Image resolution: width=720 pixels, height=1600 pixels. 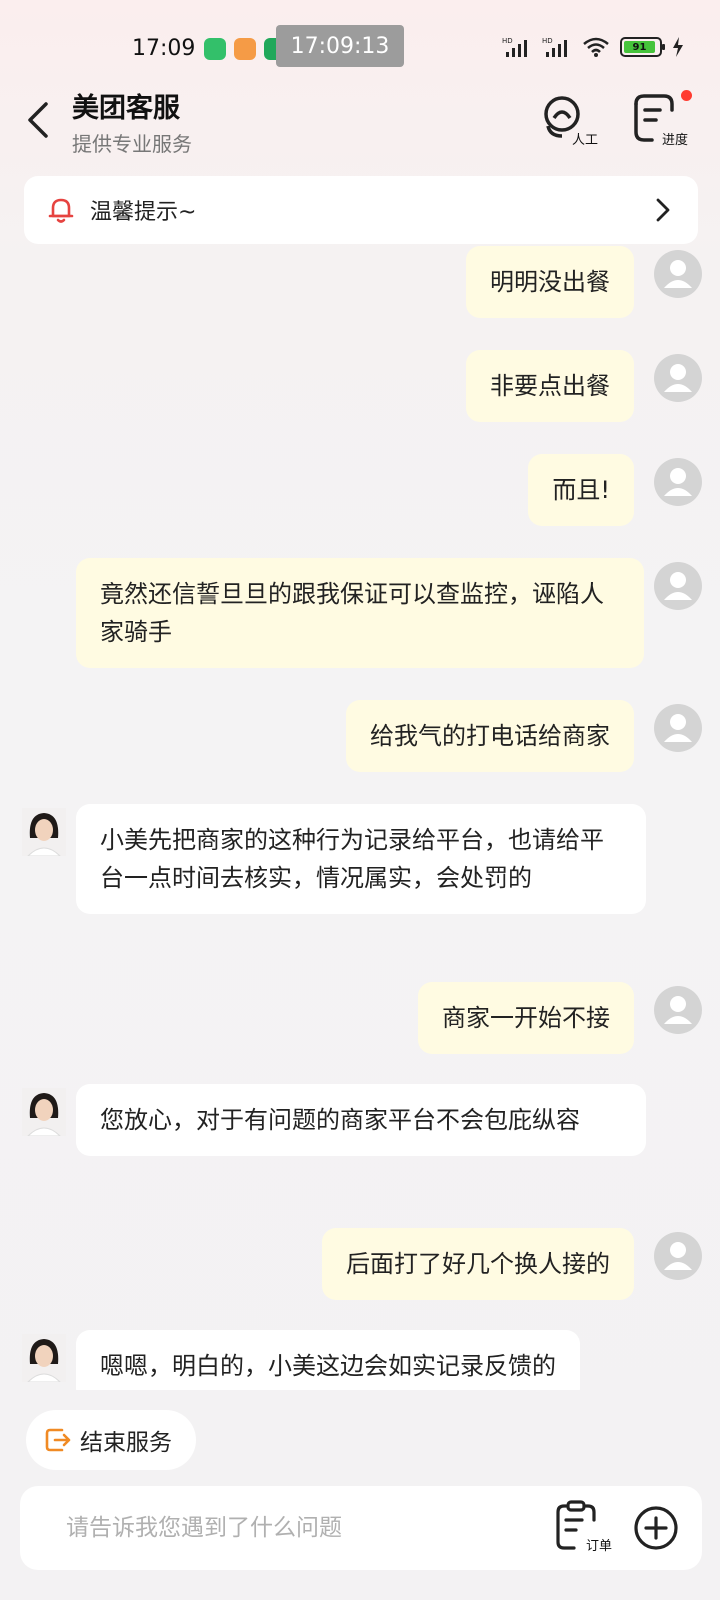 What do you see at coordinates (164, 48) in the screenshot?
I see `status-time: 17:09` at bounding box center [164, 48].